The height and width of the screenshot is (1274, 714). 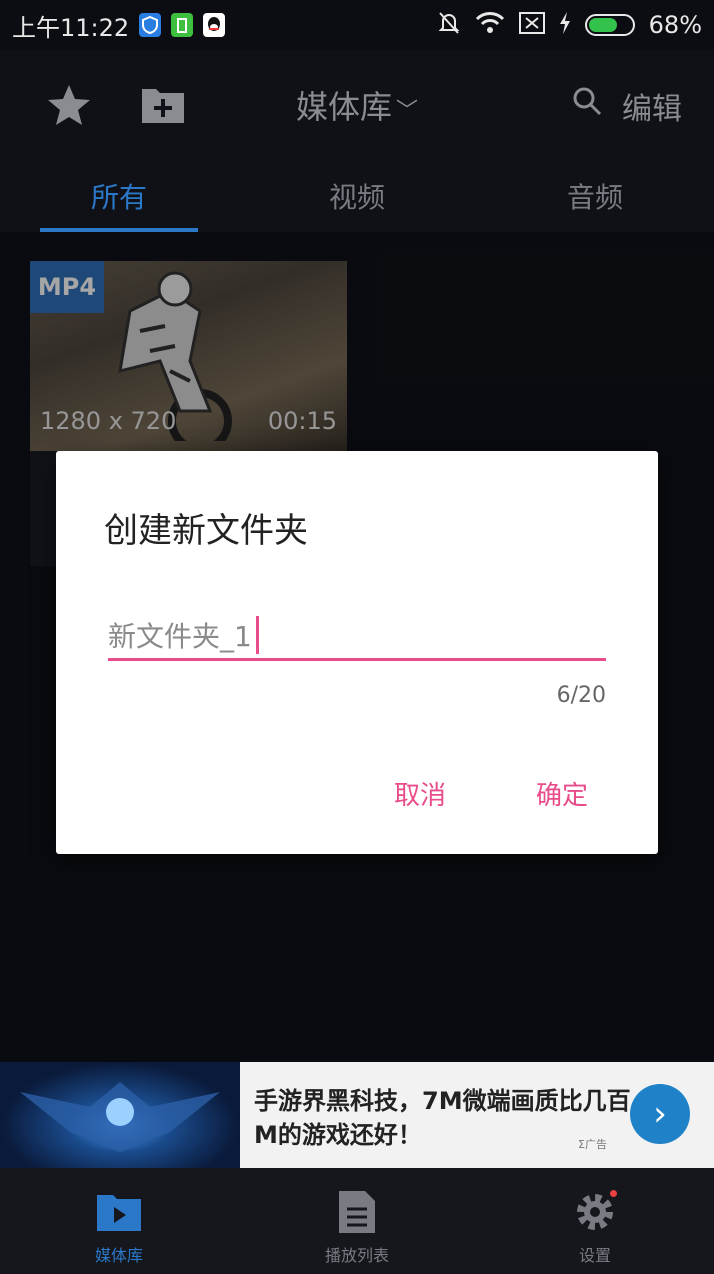 What do you see at coordinates (420, 793) in the screenshot?
I see `cancel-button: 取消` at bounding box center [420, 793].